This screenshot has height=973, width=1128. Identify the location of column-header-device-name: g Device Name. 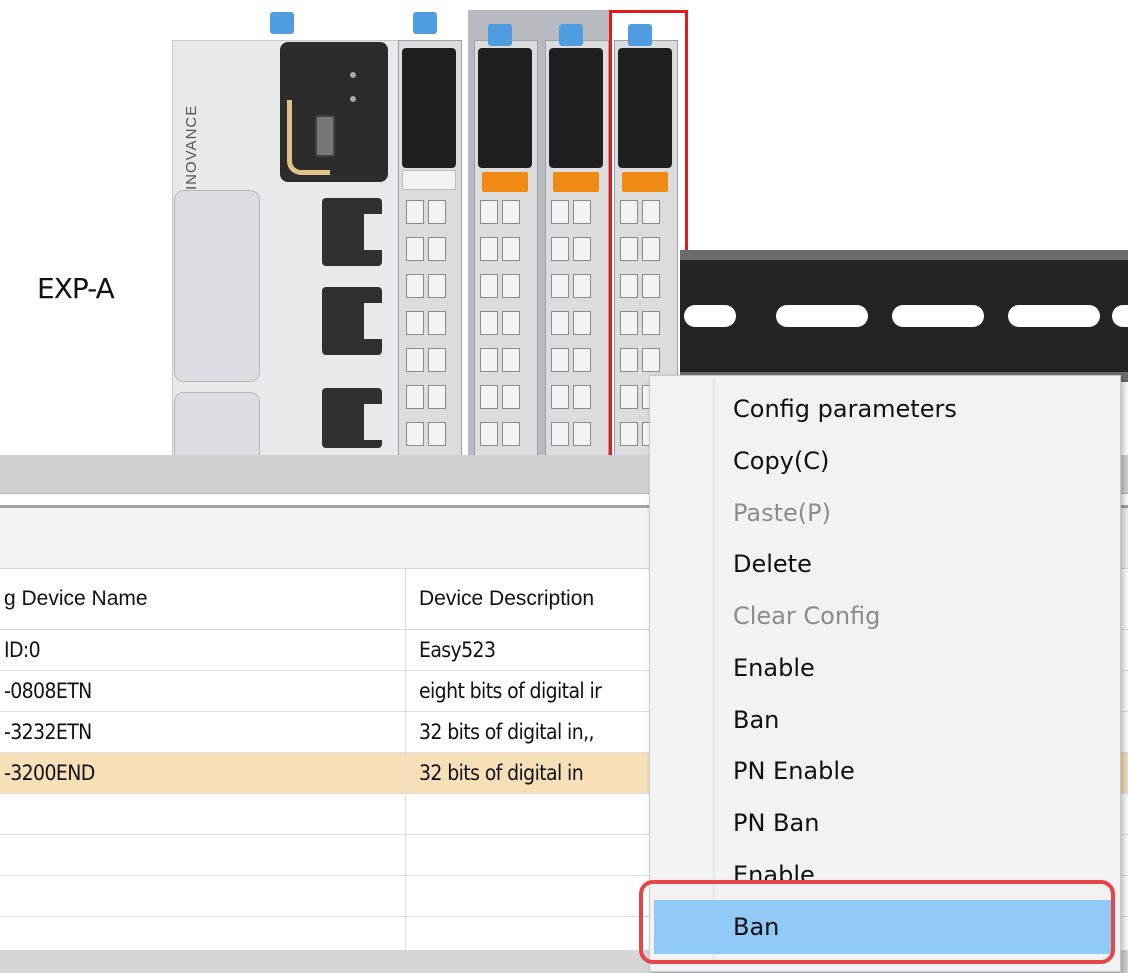
(203, 599).